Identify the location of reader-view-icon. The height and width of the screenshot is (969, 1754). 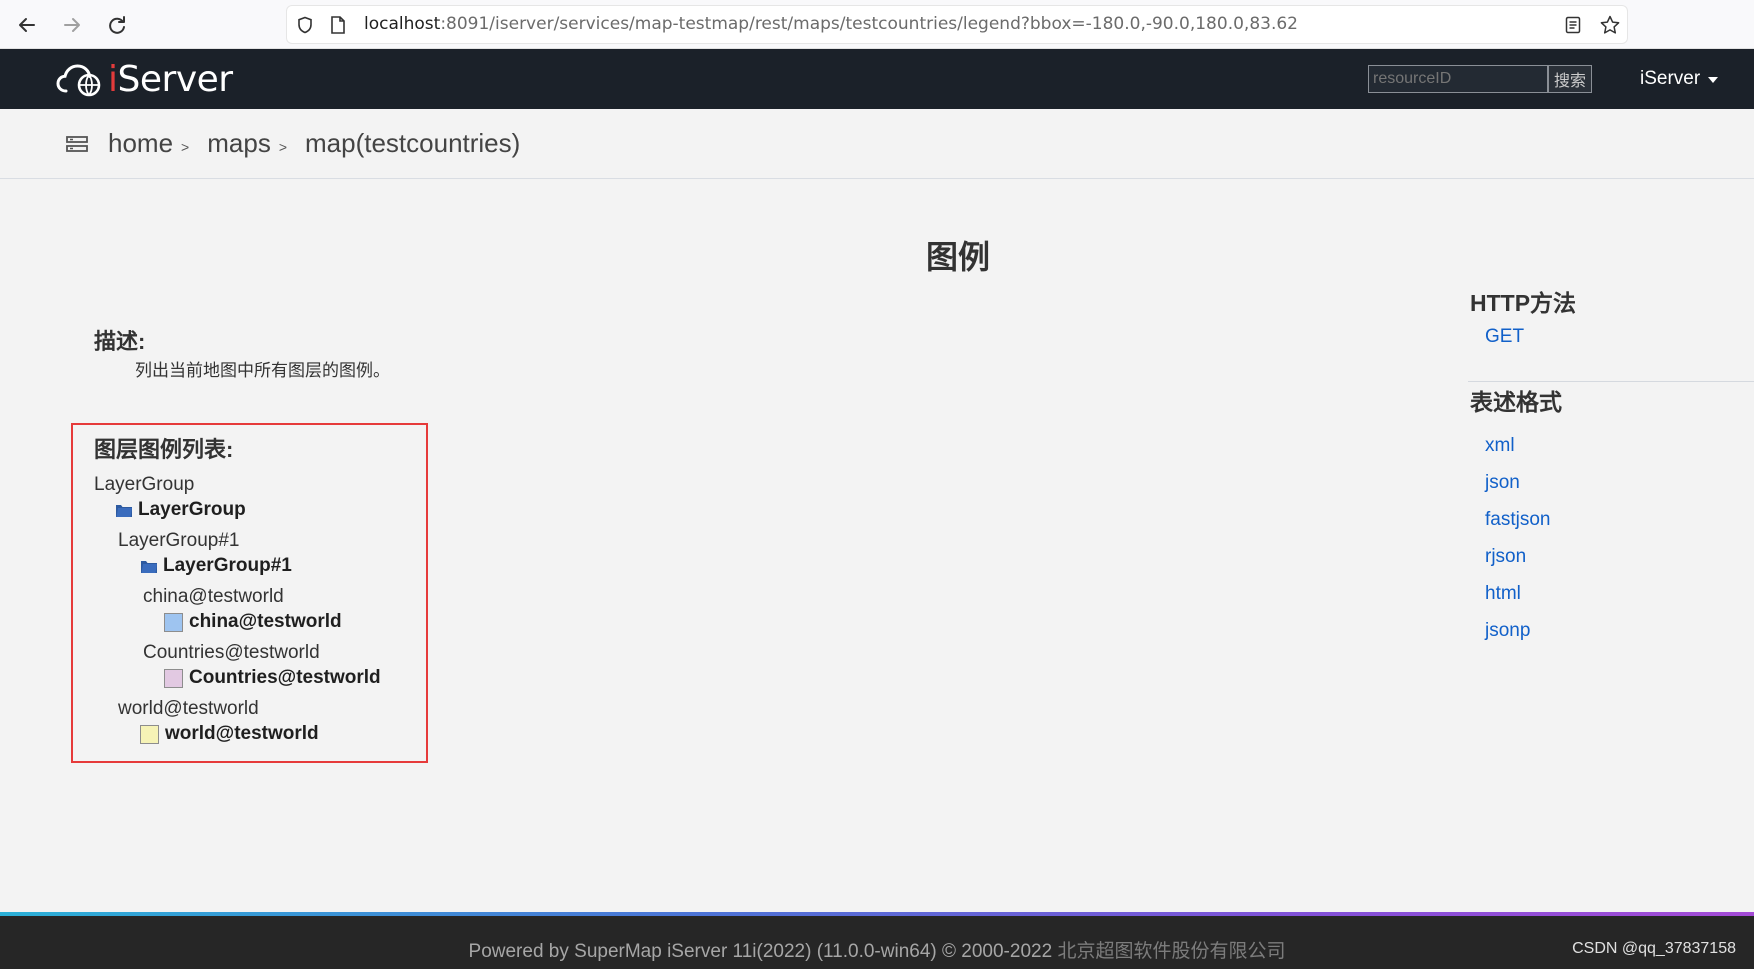
(1573, 27).